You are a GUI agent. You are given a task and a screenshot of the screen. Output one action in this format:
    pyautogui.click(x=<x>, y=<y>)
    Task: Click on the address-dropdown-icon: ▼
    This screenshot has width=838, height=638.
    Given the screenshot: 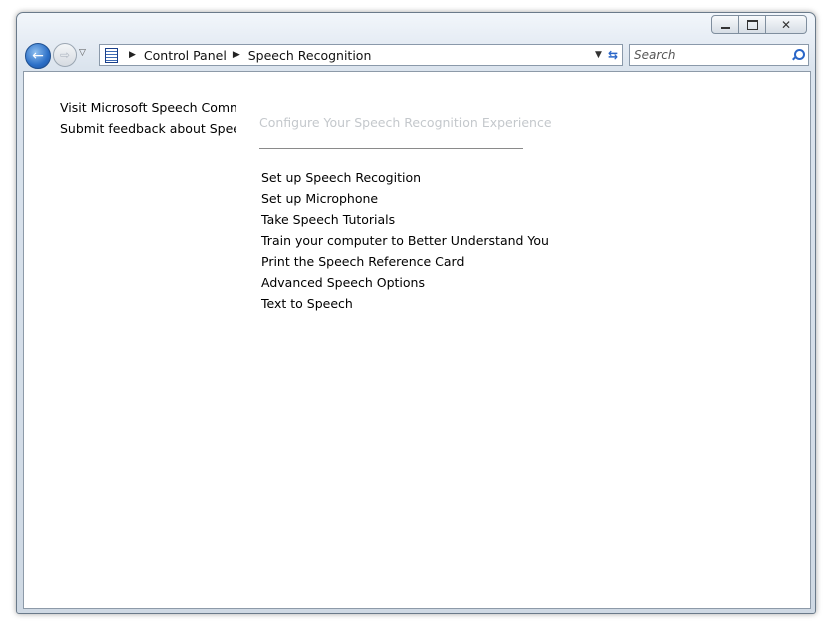 What is the action you would take?
    pyautogui.click(x=598, y=55)
    